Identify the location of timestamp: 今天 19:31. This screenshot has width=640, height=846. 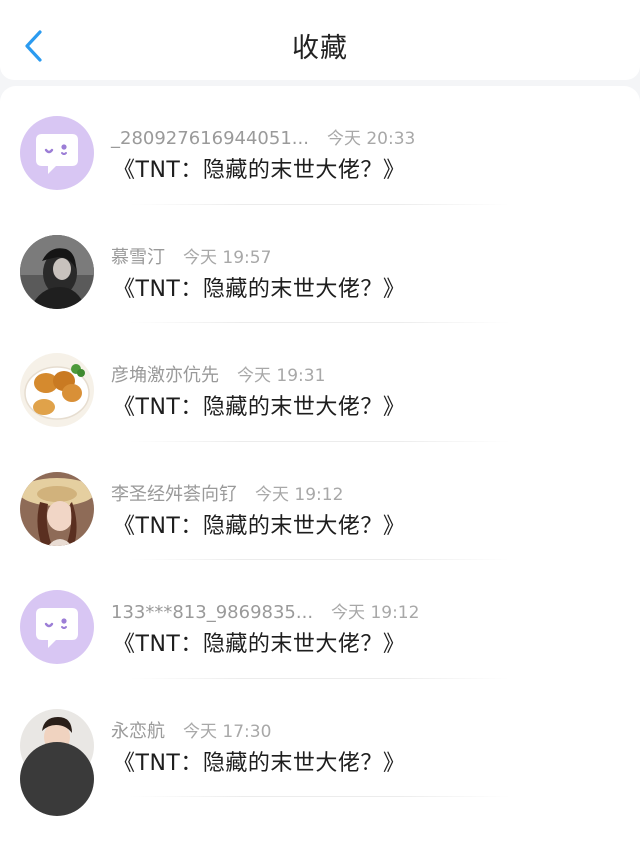
(281, 376).